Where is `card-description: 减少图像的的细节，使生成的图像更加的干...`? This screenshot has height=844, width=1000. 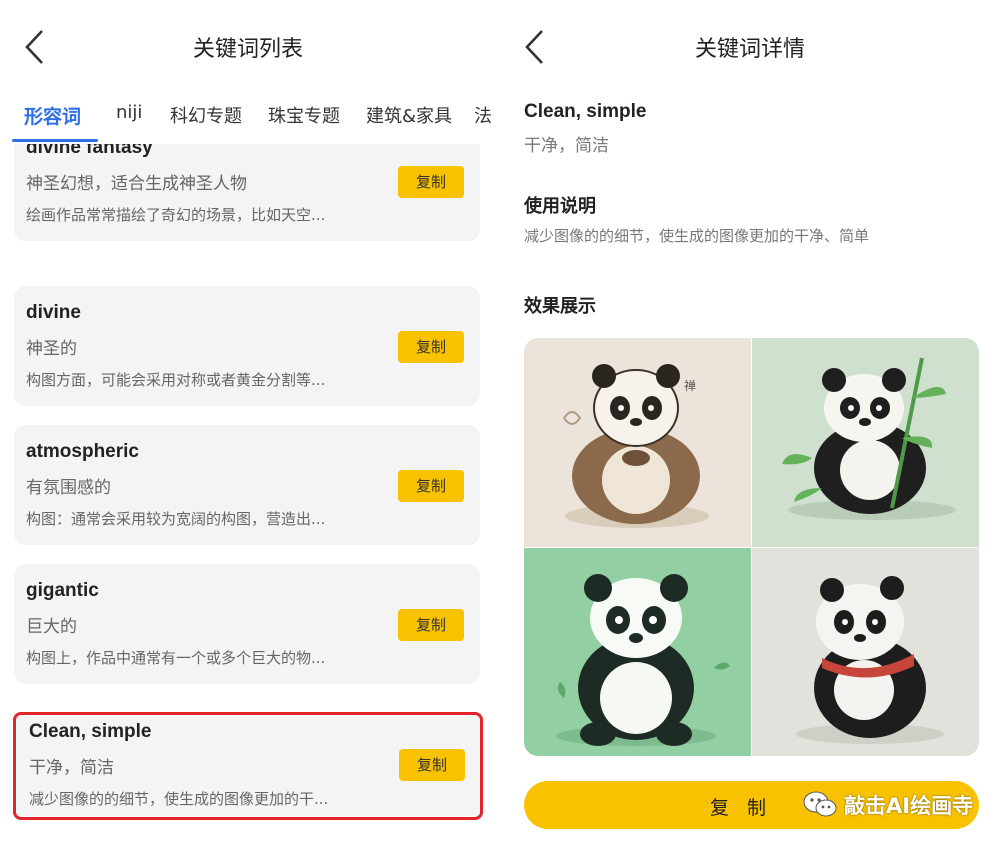
card-description: 减少图像的的细节，使生成的图像更加的干... is located at coordinates (179, 799).